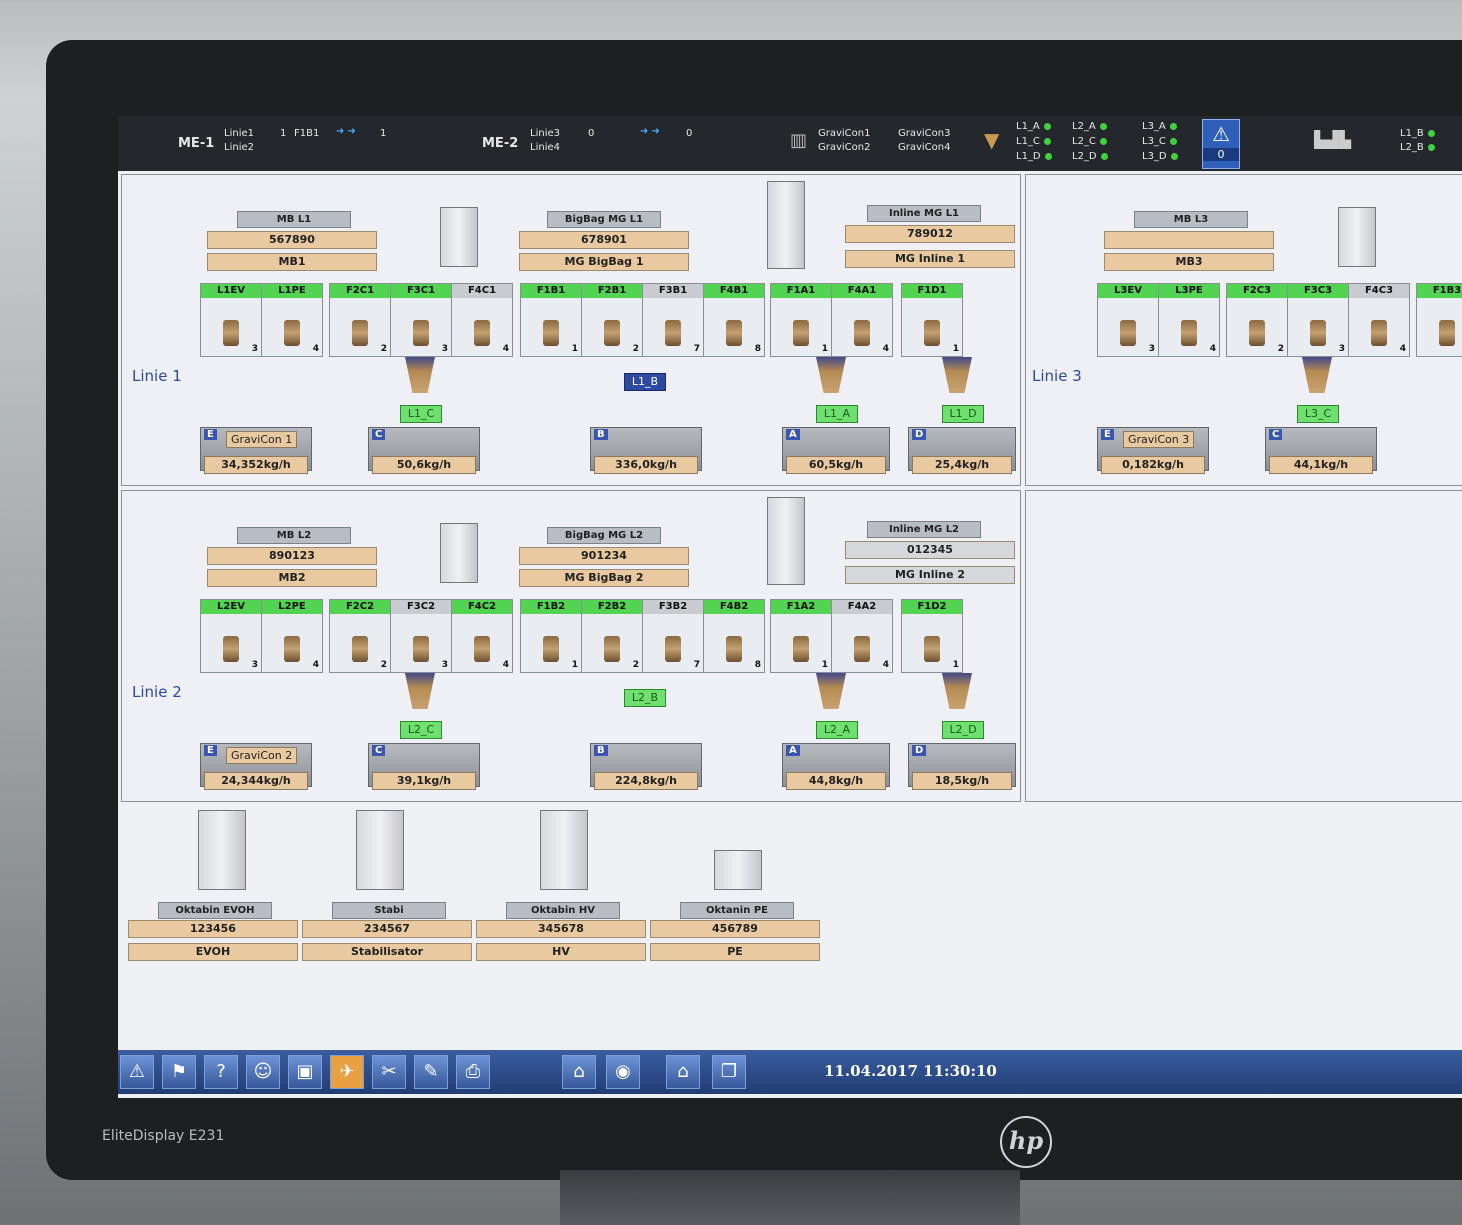 This screenshot has width=1462, height=1225. I want to click on feeder-tank: F2C2 2, so click(360, 636).